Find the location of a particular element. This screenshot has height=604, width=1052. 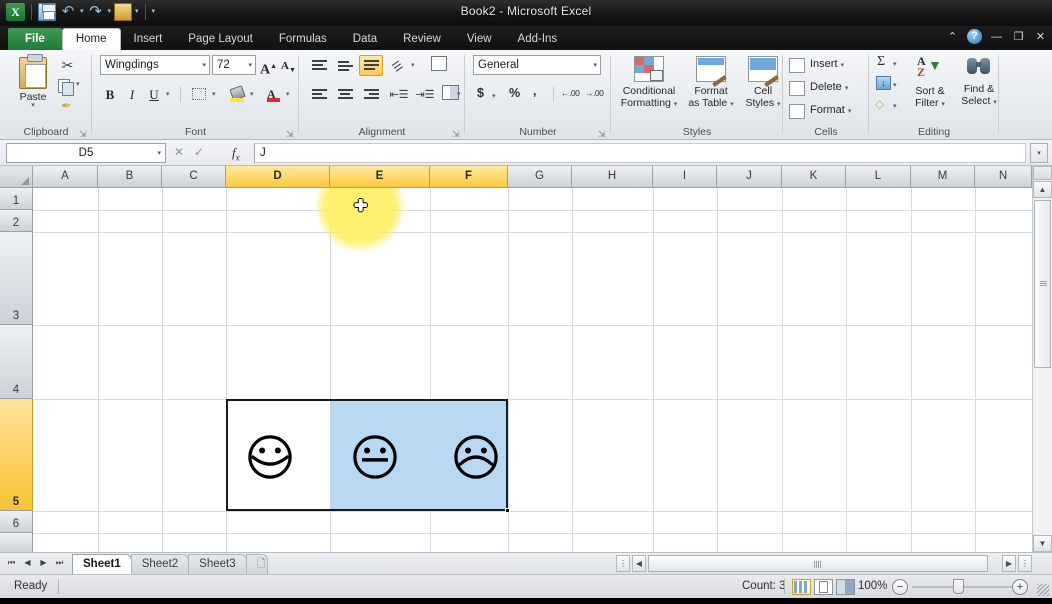

zoom-in-button: + is located at coordinates (1020, 587).